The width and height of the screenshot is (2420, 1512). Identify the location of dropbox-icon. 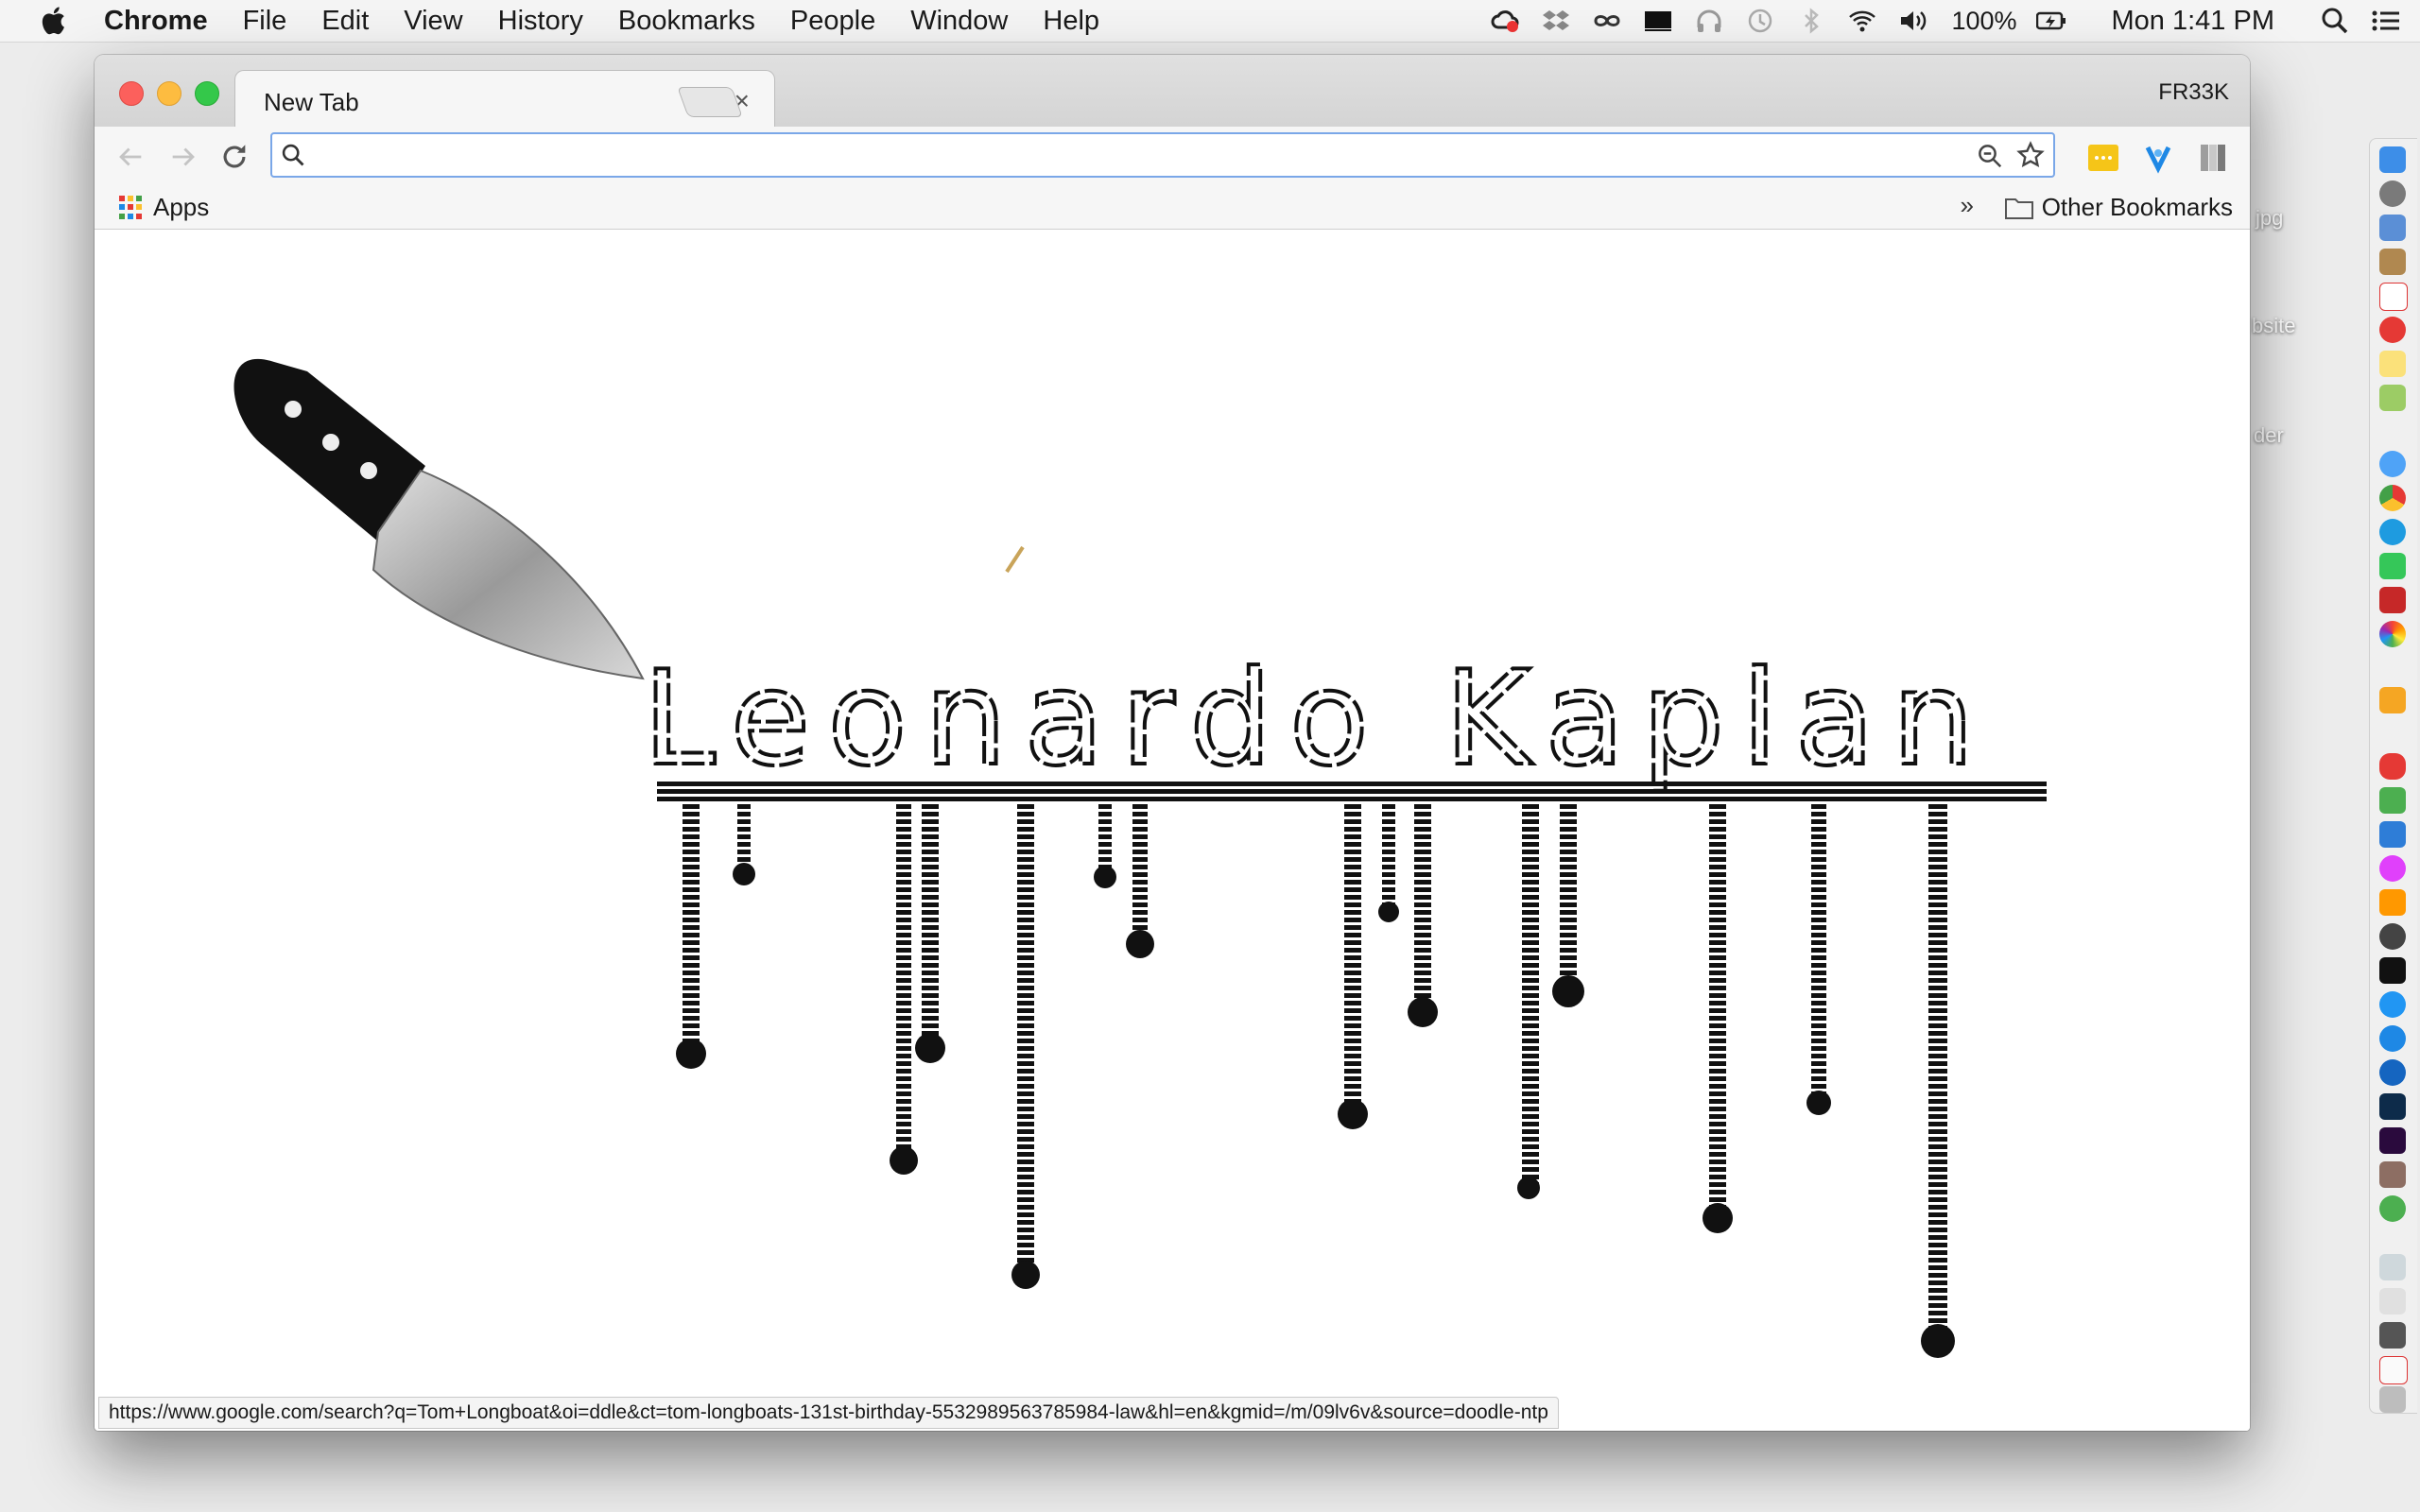
(1556, 21).